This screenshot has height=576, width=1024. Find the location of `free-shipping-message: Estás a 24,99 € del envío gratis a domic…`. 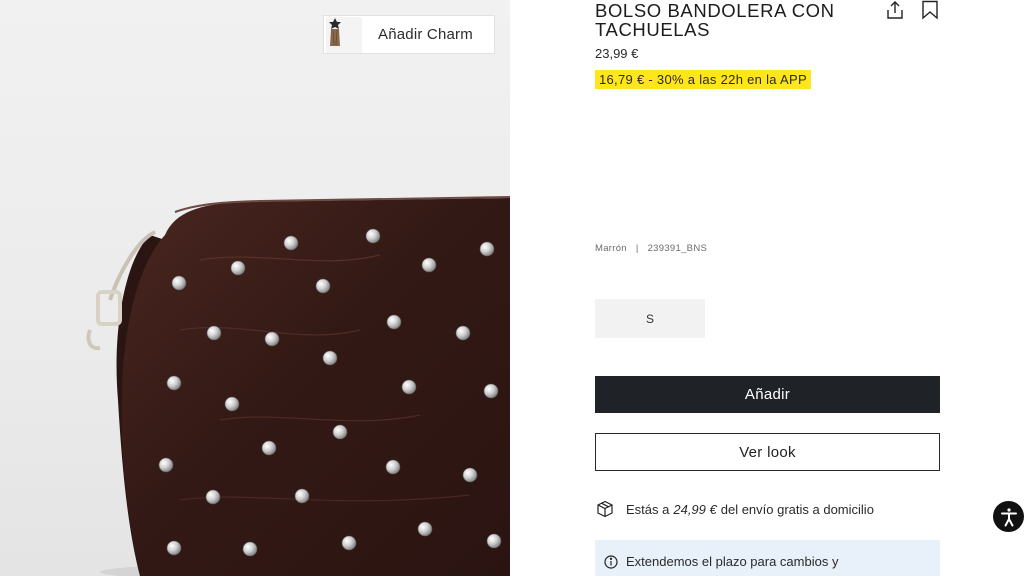

free-shipping-message: Estás a 24,99 € del envío gratis a domic… is located at coordinates (767, 509).